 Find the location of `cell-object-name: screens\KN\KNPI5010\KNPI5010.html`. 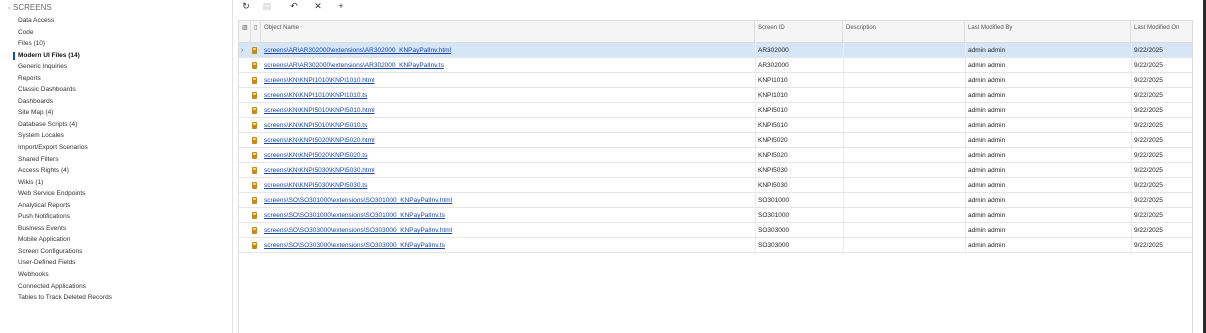

cell-object-name: screens\KN\KNPI5010\KNPI5010.html is located at coordinates (509, 110).